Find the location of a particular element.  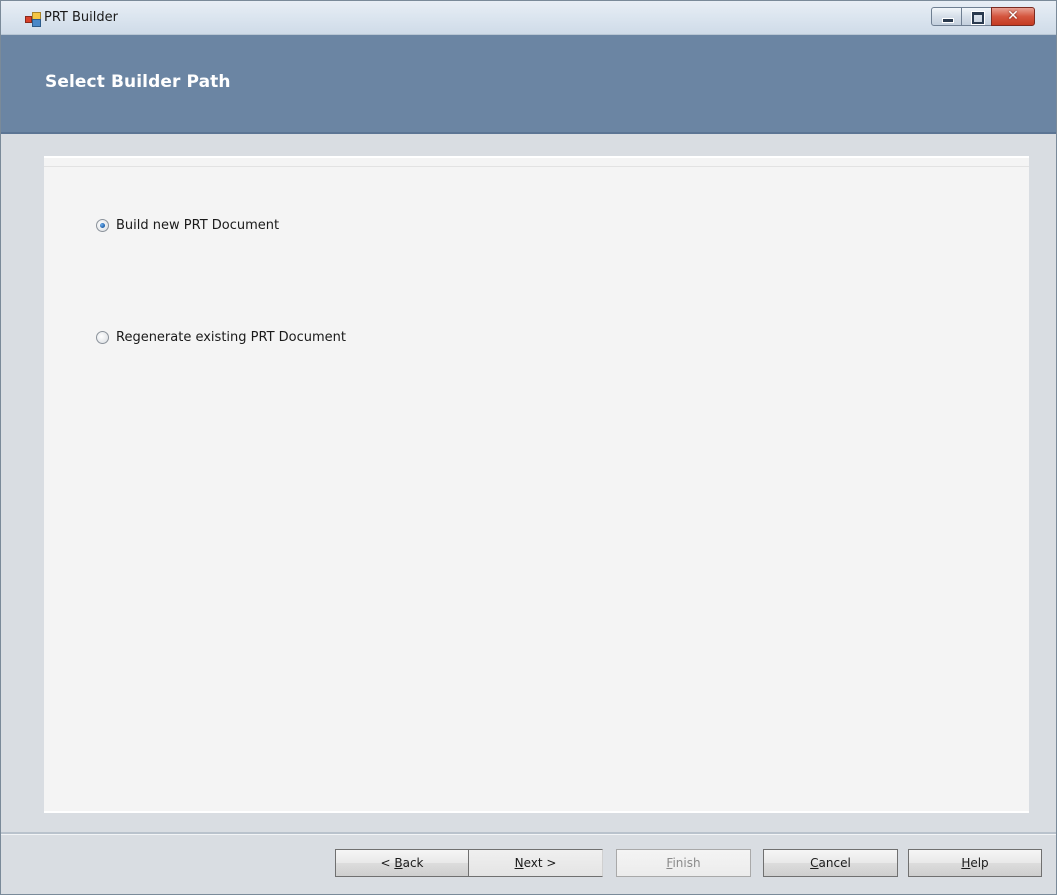

option-regenerate-existing: Regenerate existing PRT Document is located at coordinates (221, 337).